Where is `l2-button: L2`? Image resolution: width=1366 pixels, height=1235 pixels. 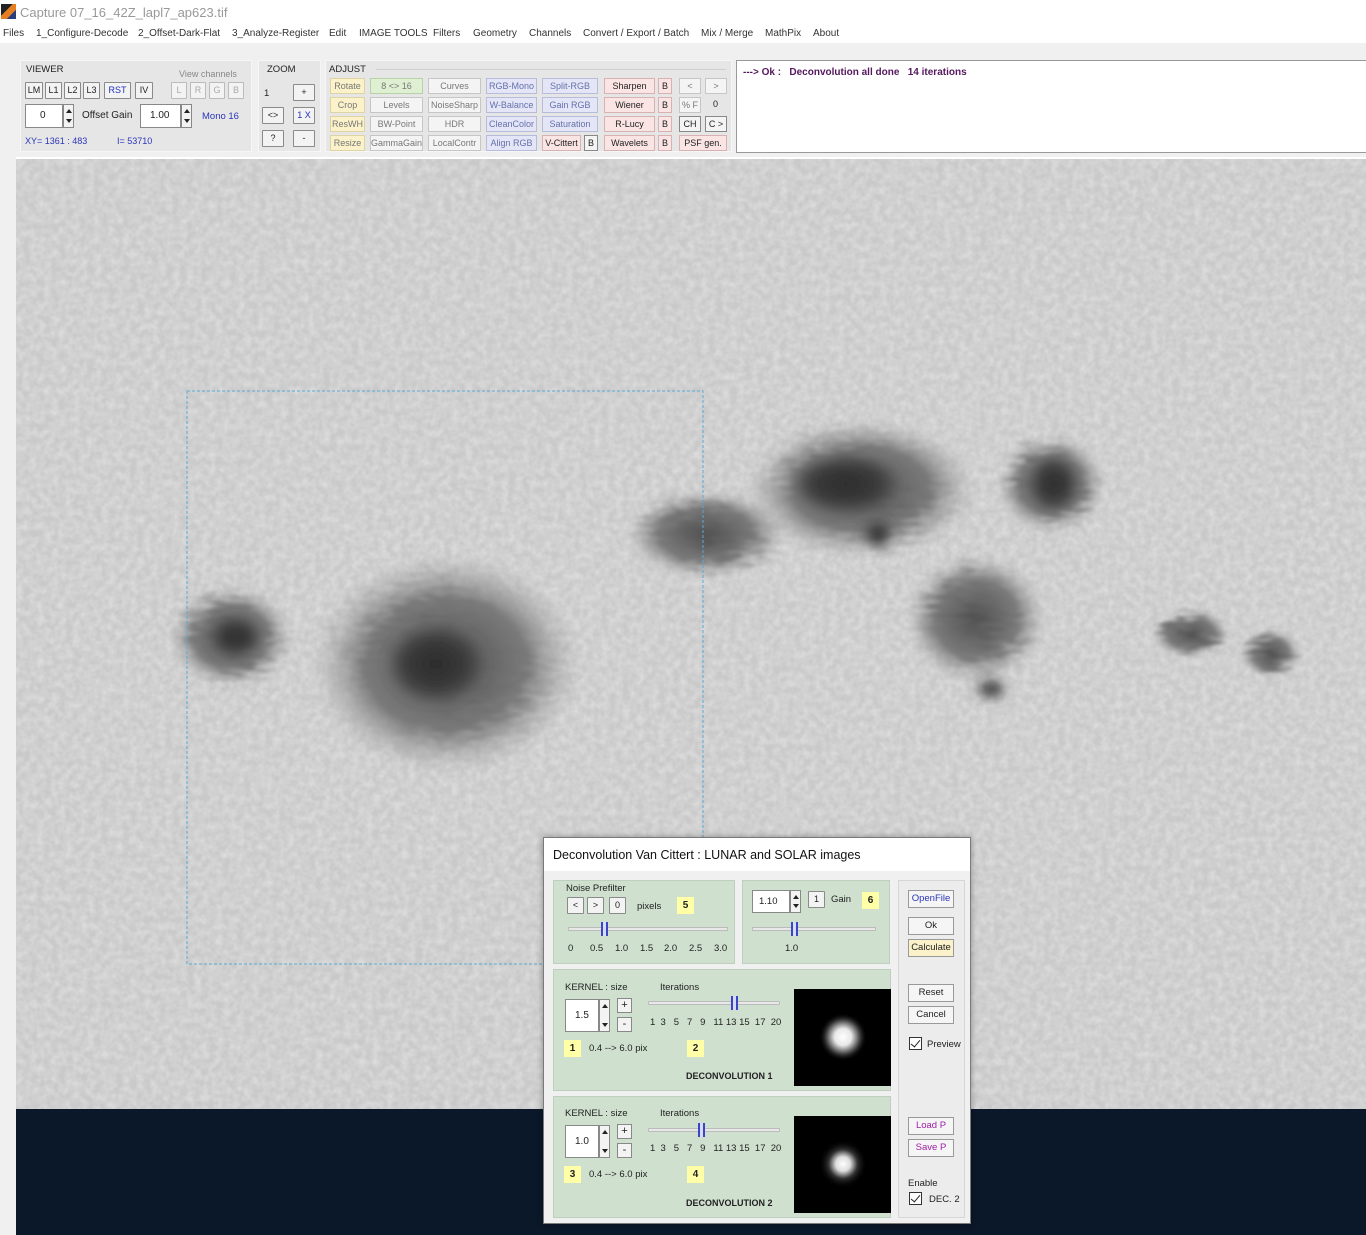 l2-button: L2 is located at coordinates (72, 90).